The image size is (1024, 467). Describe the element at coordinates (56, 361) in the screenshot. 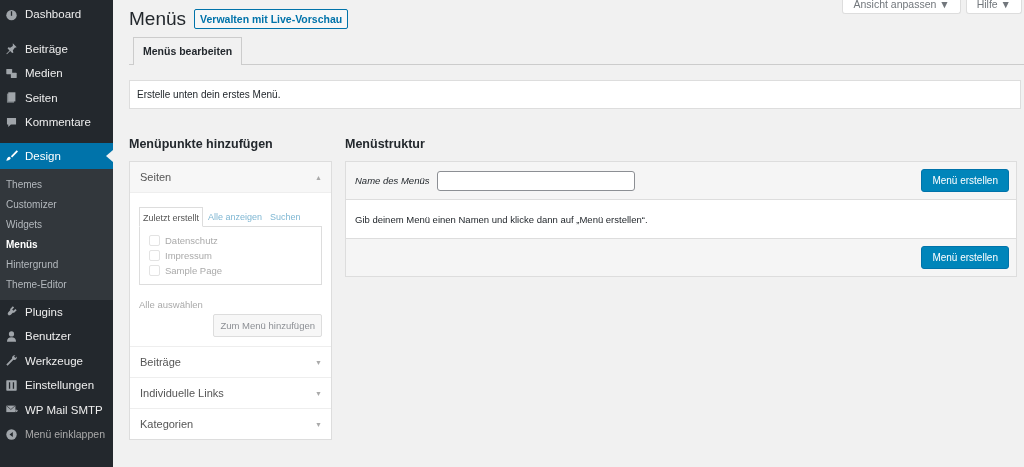

I see `sidebar-item: Werkzeuge` at that location.